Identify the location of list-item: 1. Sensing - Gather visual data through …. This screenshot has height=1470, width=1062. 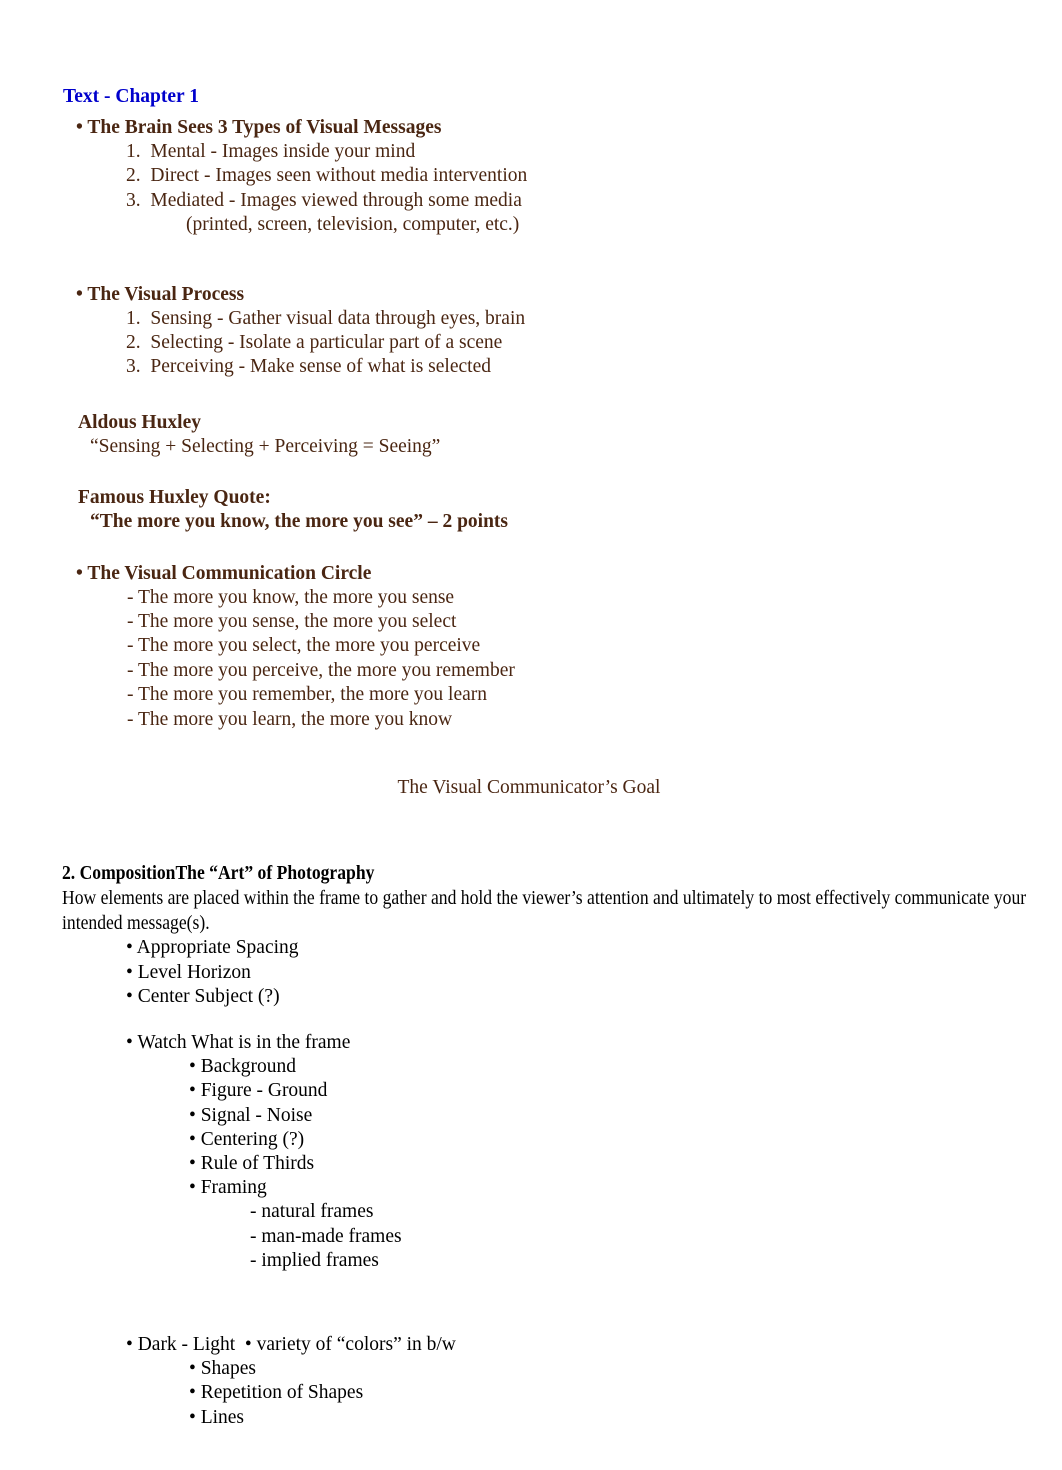
(326, 318).